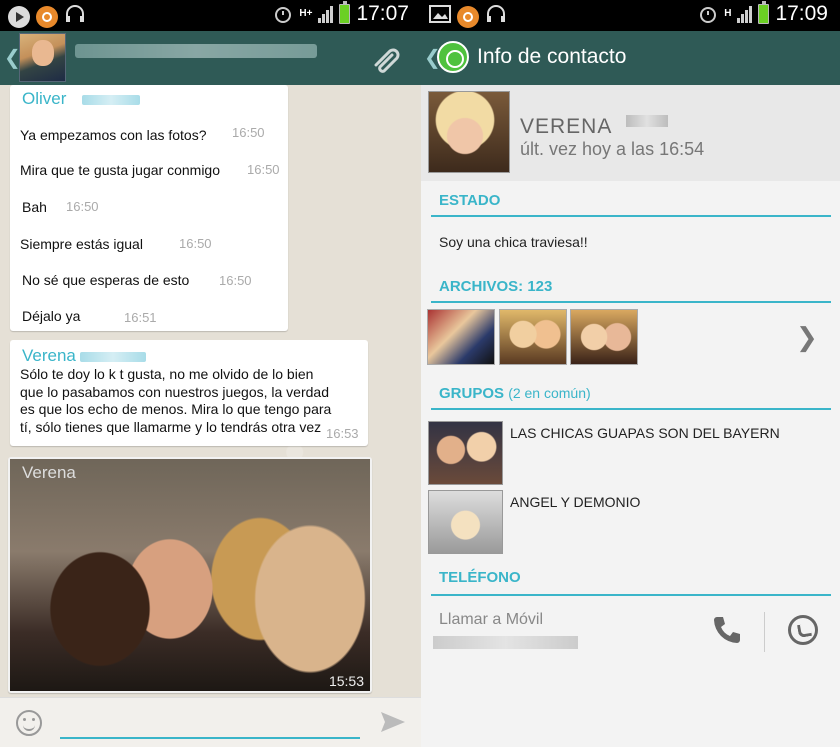  What do you see at coordinates (807, 337) in the screenshot?
I see `chevron-right-icon: ❯` at bounding box center [807, 337].